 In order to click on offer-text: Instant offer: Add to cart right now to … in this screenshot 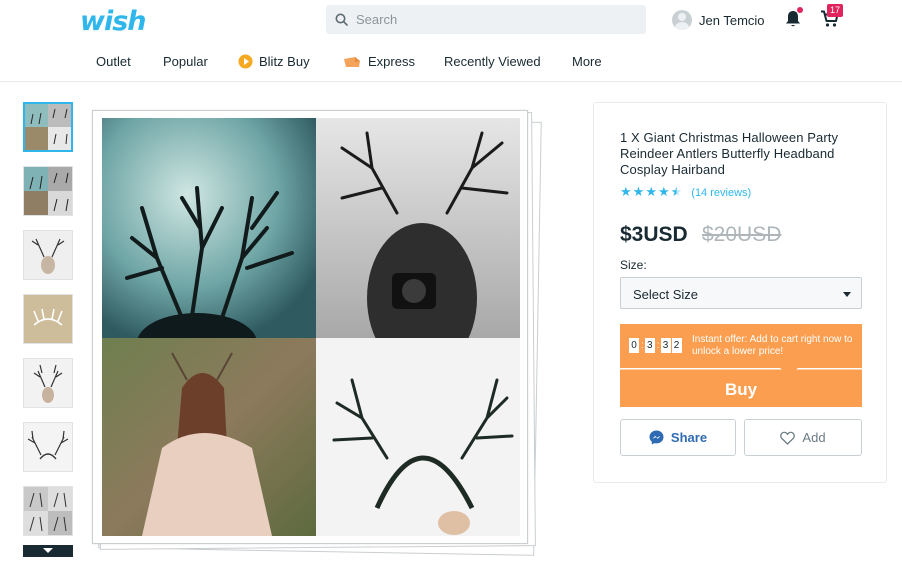, I will do `click(772, 345)`.